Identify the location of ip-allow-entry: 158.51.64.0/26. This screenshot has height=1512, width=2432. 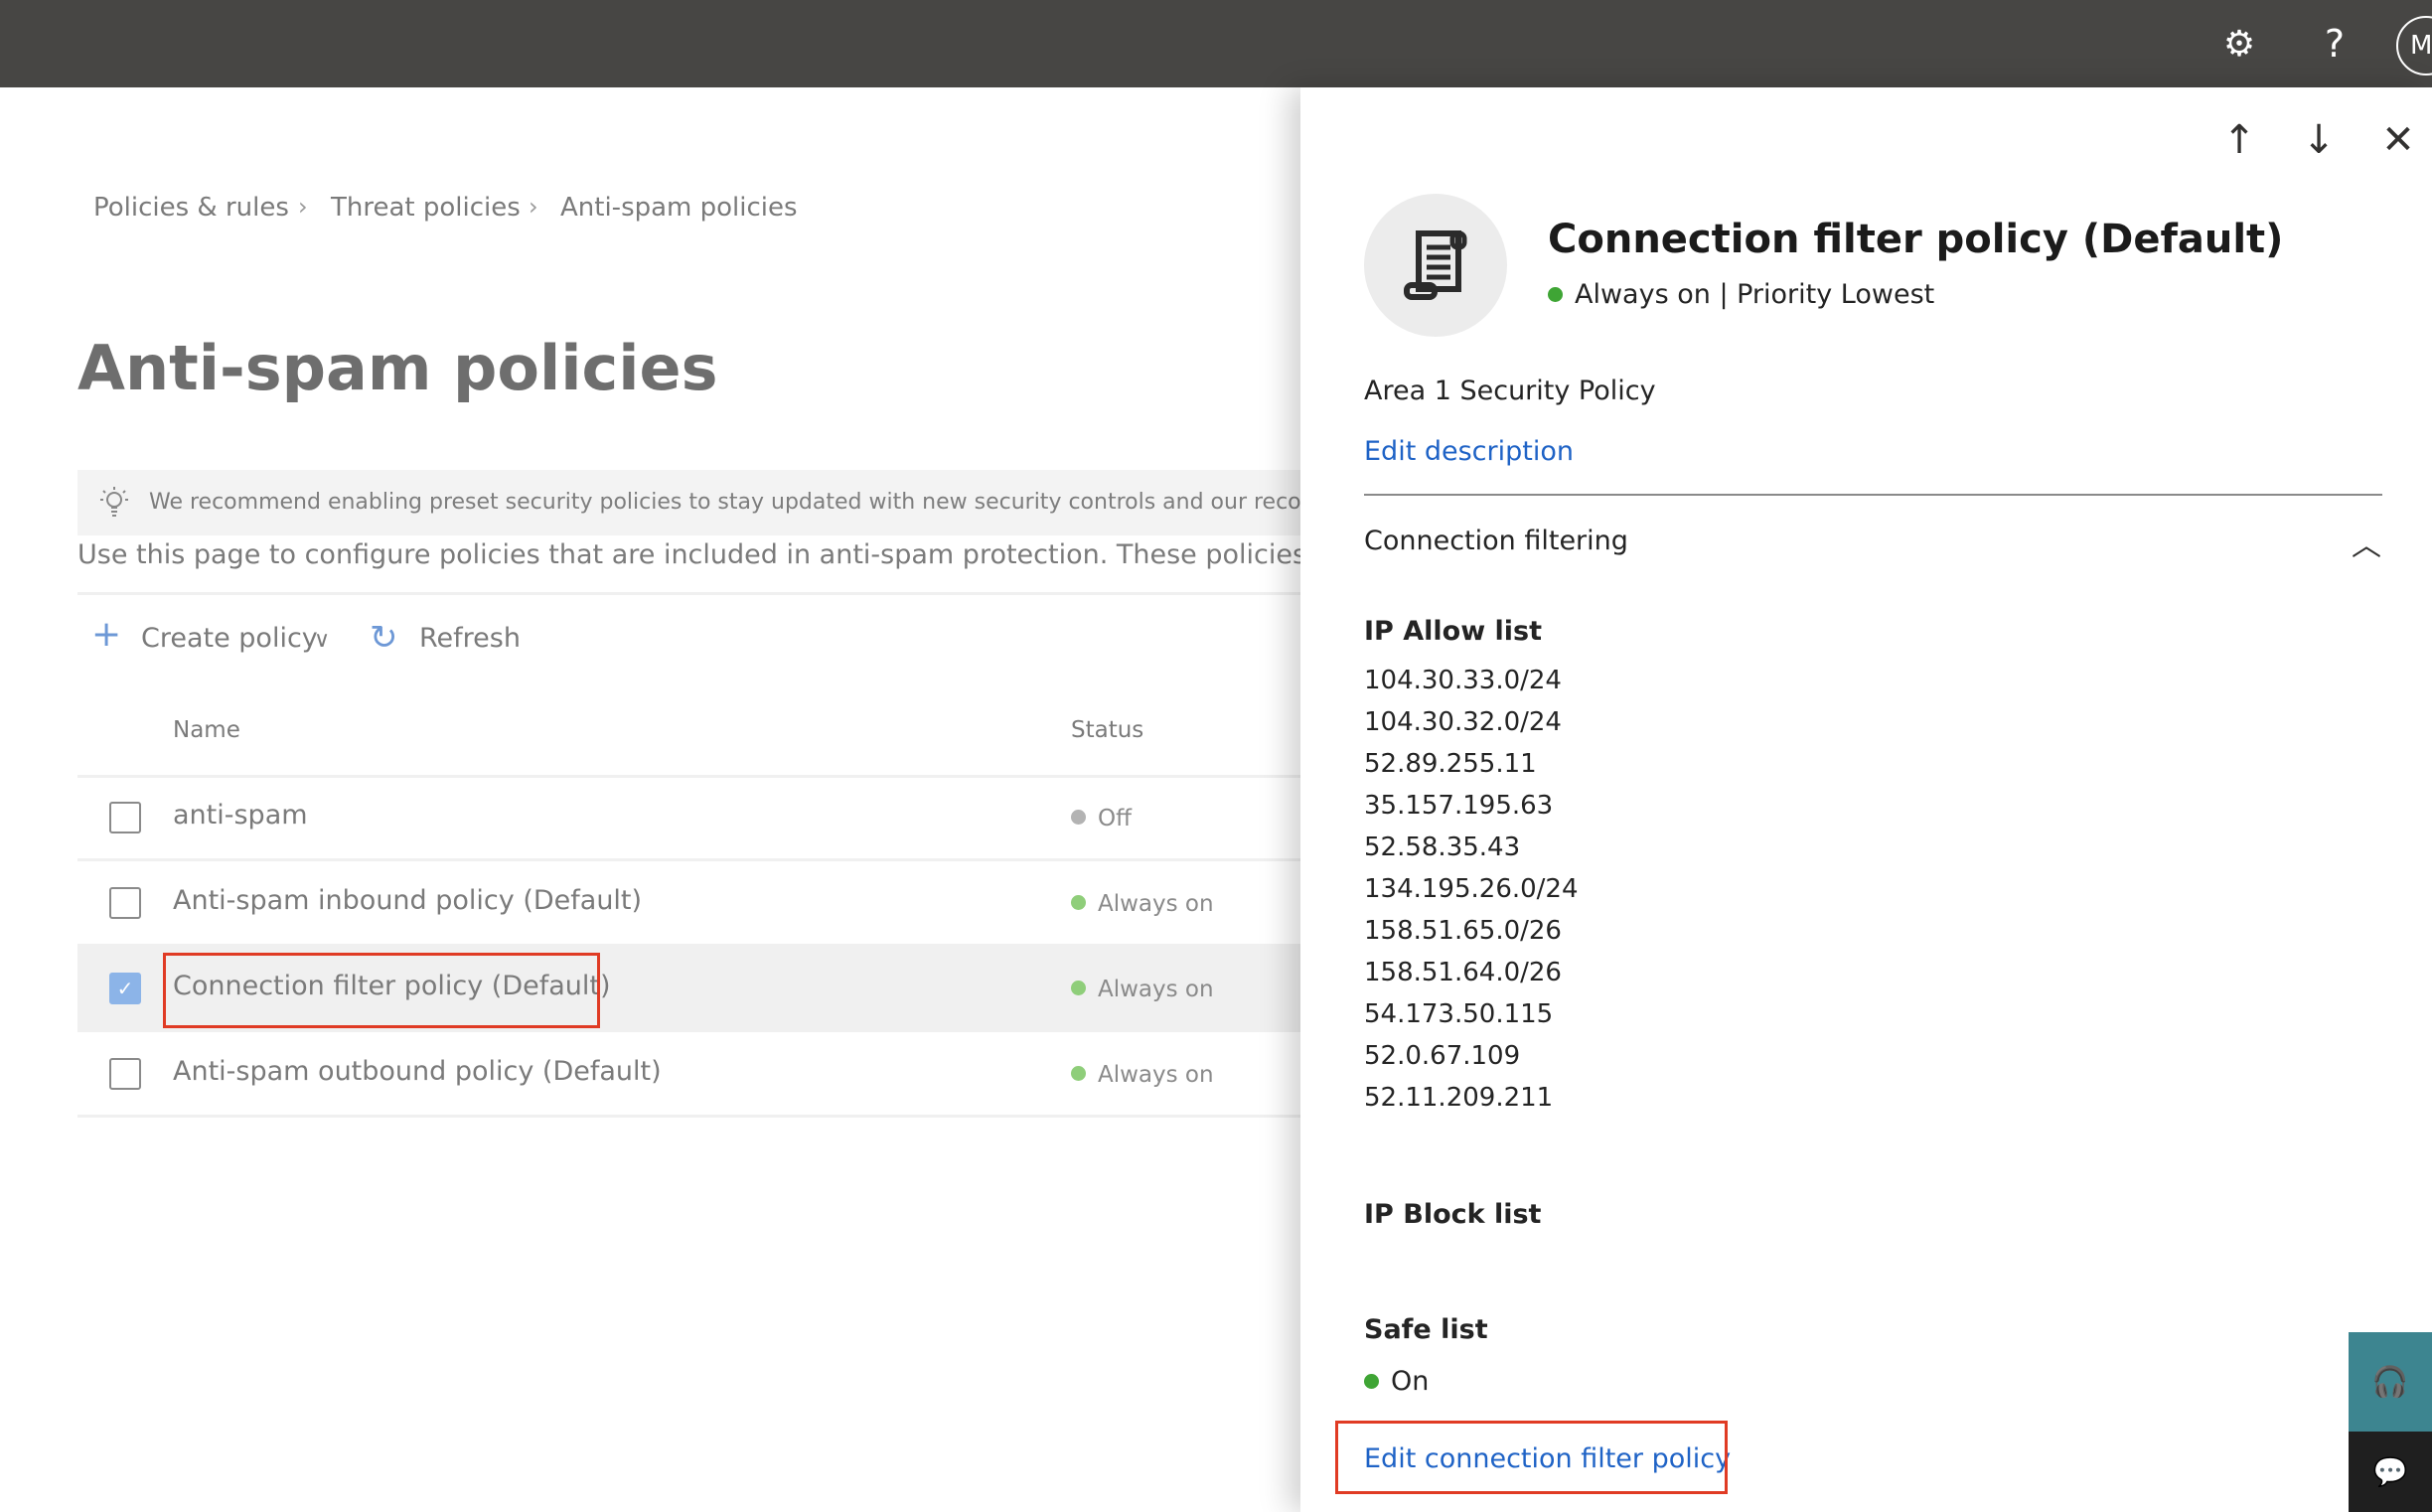
(1463, 972).